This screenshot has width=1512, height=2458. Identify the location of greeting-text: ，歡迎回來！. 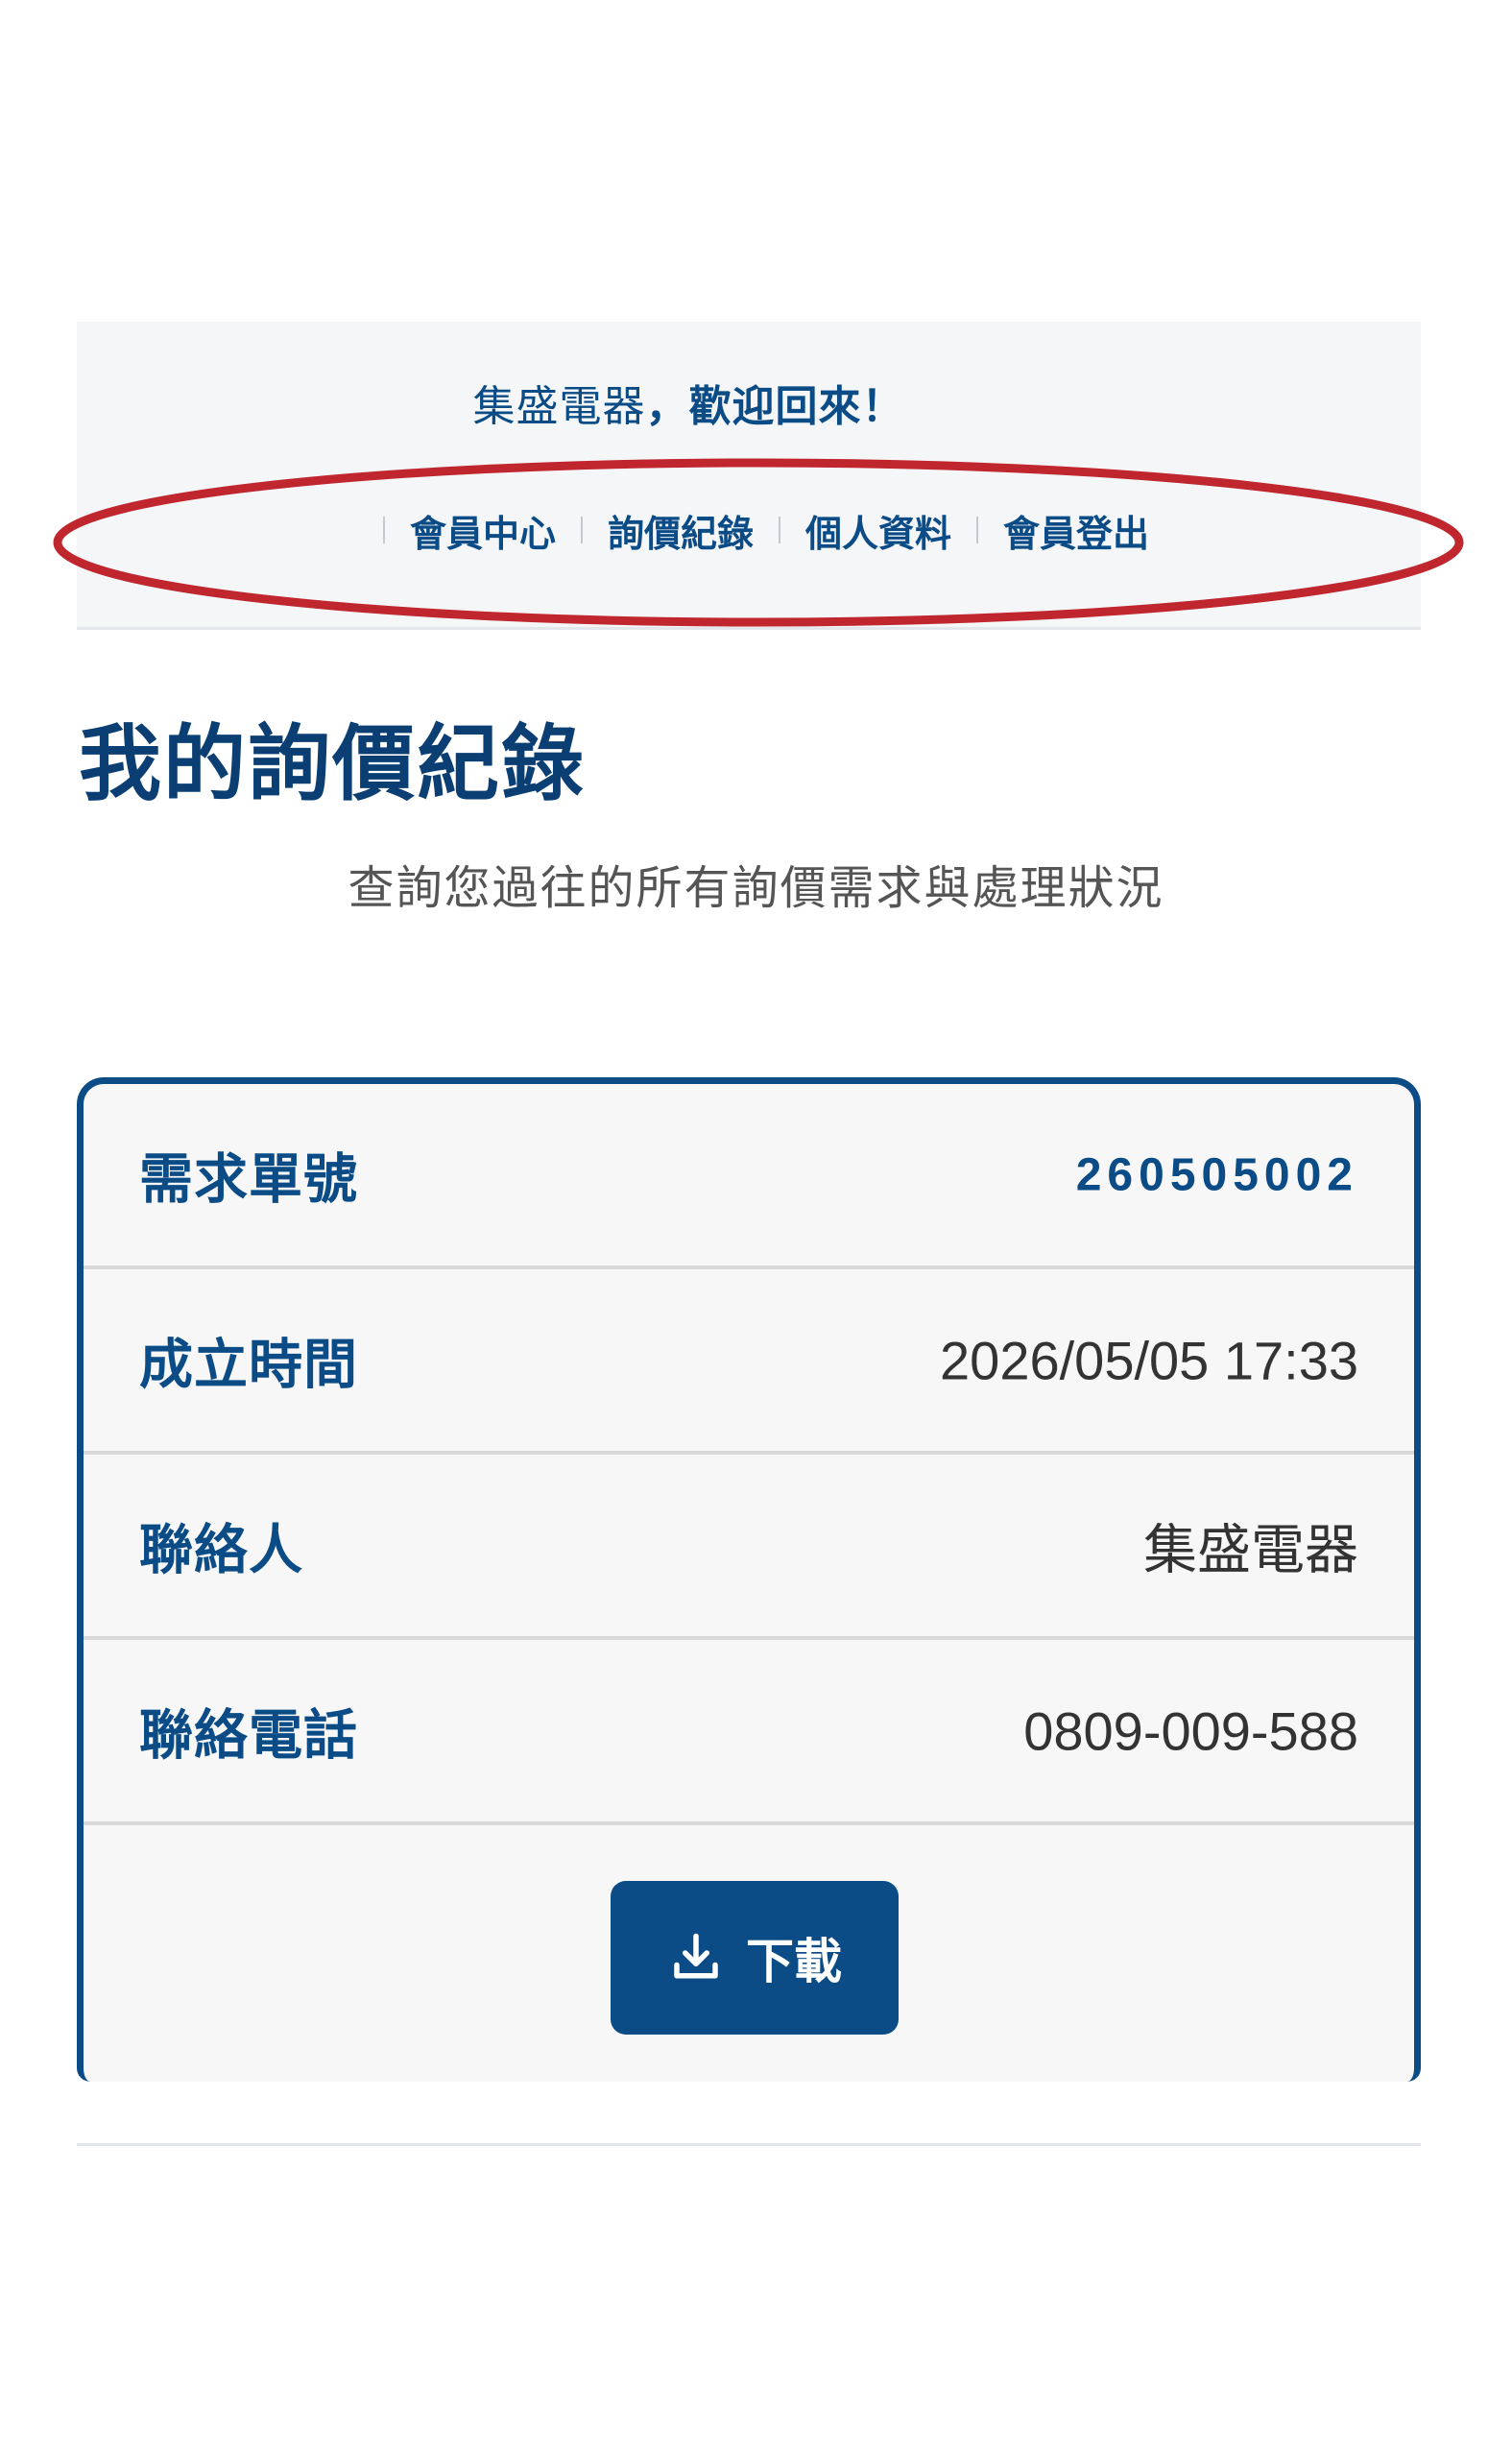
(775, 407).